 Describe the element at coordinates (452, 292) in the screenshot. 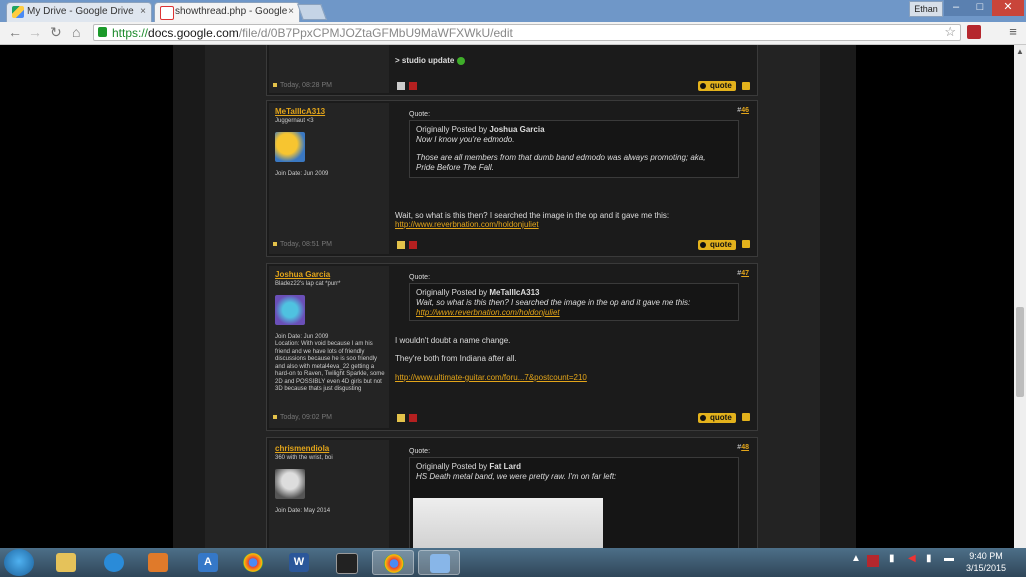

I see `quote-intro: Originally Posted by` at that location.